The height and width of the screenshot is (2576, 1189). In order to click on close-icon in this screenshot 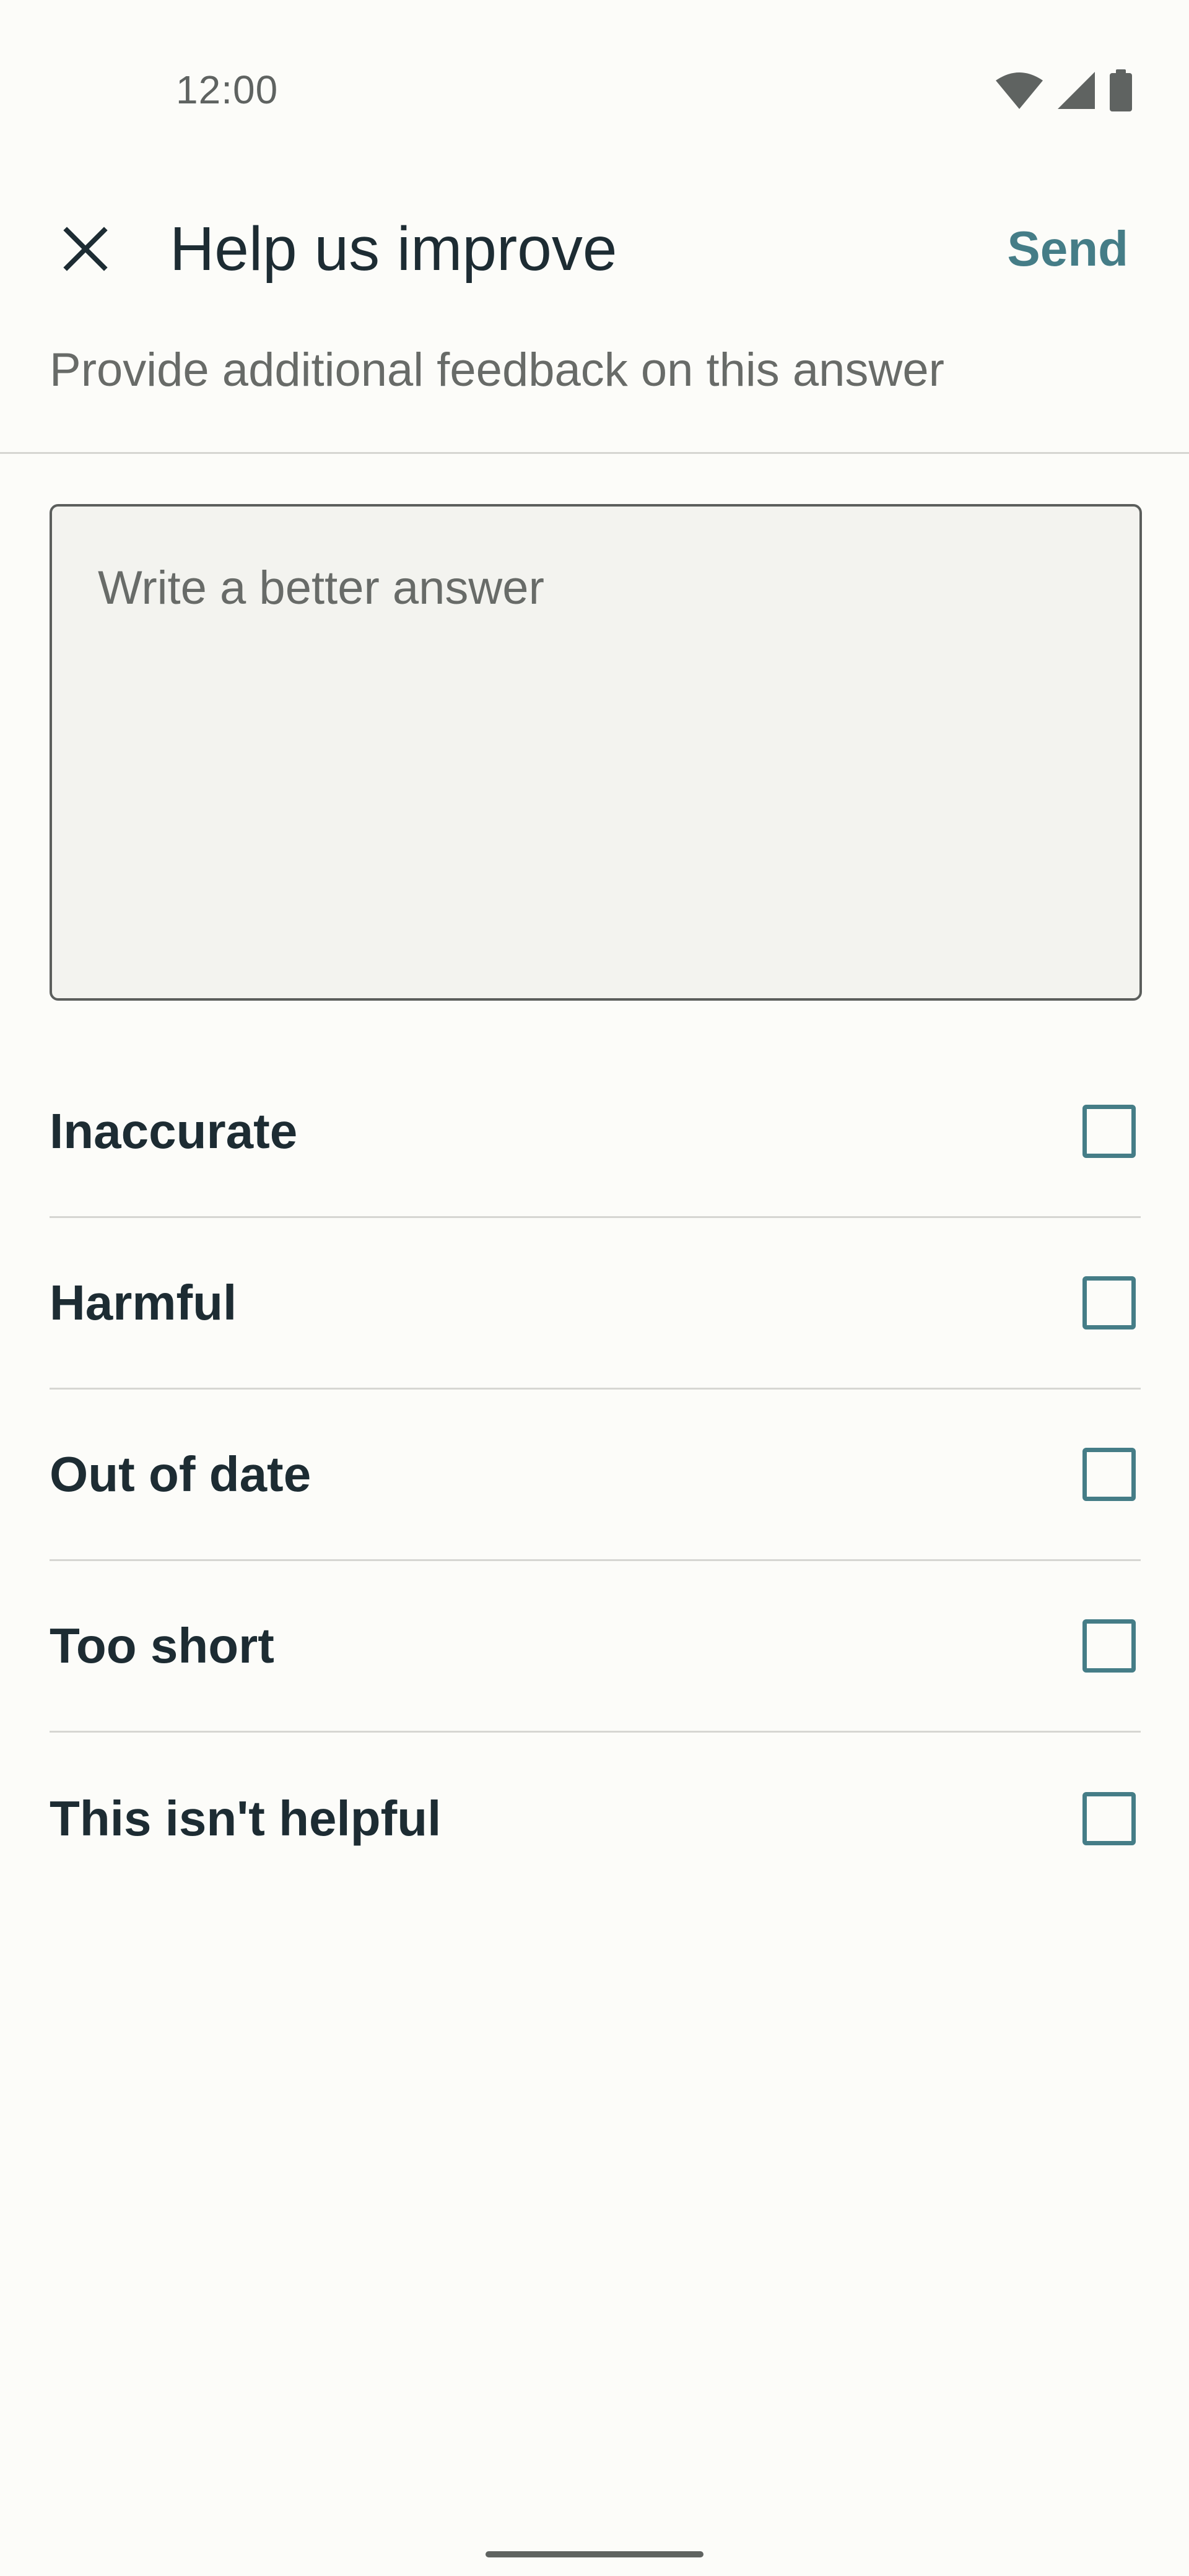, I will do `click(85, 250)`.